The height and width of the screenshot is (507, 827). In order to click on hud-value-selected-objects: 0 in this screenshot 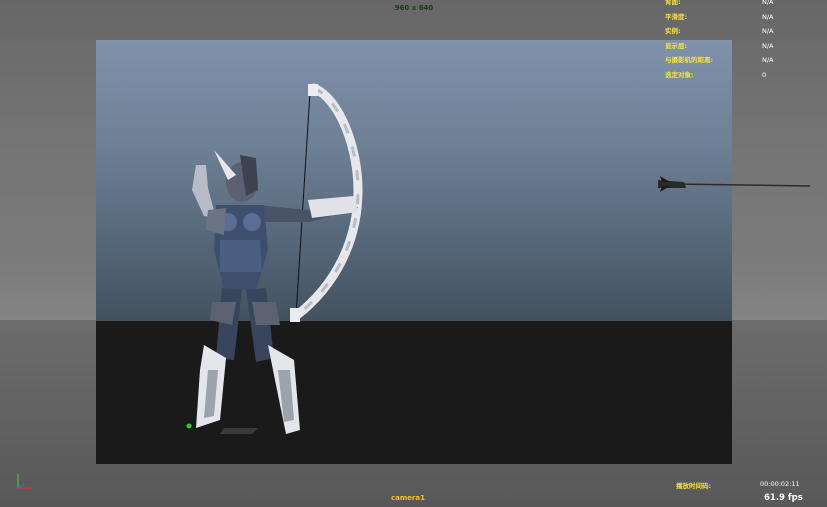, I will do `click(764, 74)`.